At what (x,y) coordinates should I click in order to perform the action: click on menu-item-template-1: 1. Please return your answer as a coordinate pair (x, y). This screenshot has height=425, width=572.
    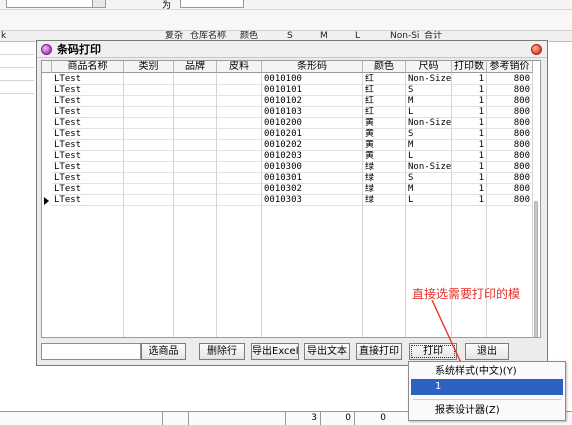
    Looking at the image, I should click on (487, 387).